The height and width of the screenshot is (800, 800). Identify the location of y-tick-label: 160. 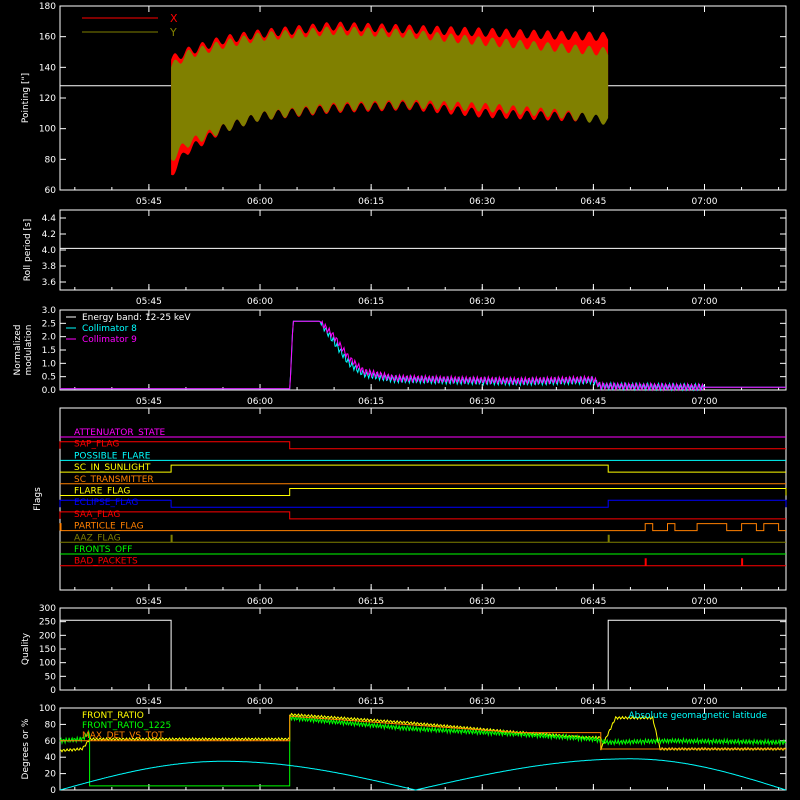
(47, 38).